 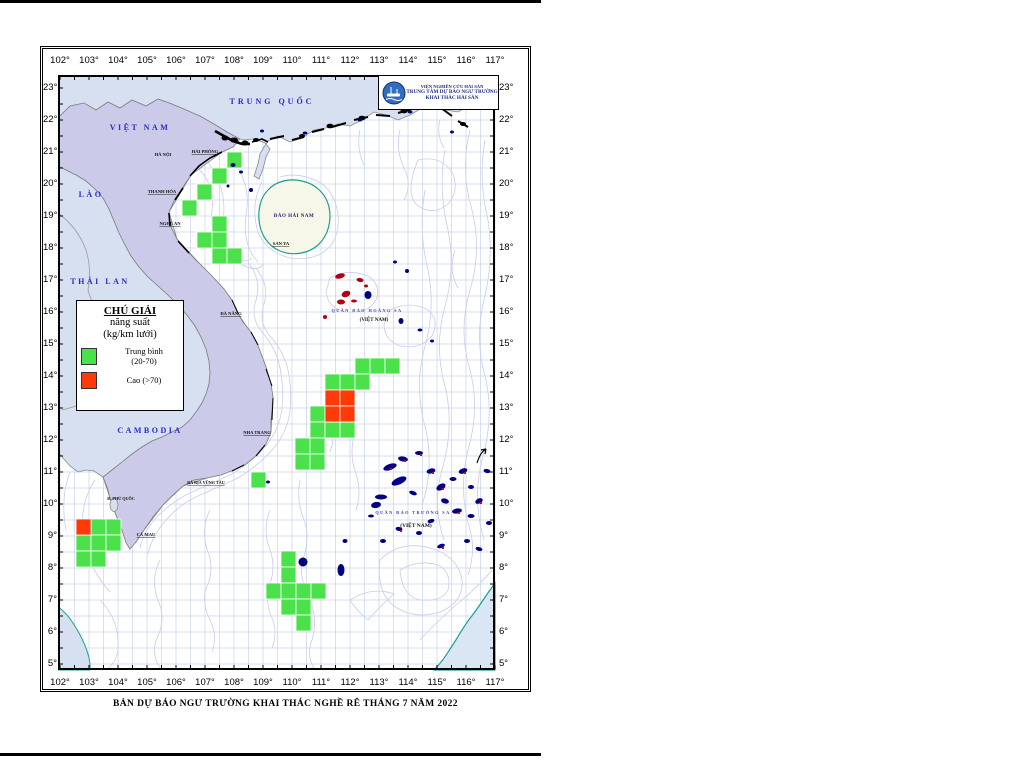 What do you see at coordinates (270, 1) in the screenshot?
I see `page-top-rule` at bounding box center [270, 1].